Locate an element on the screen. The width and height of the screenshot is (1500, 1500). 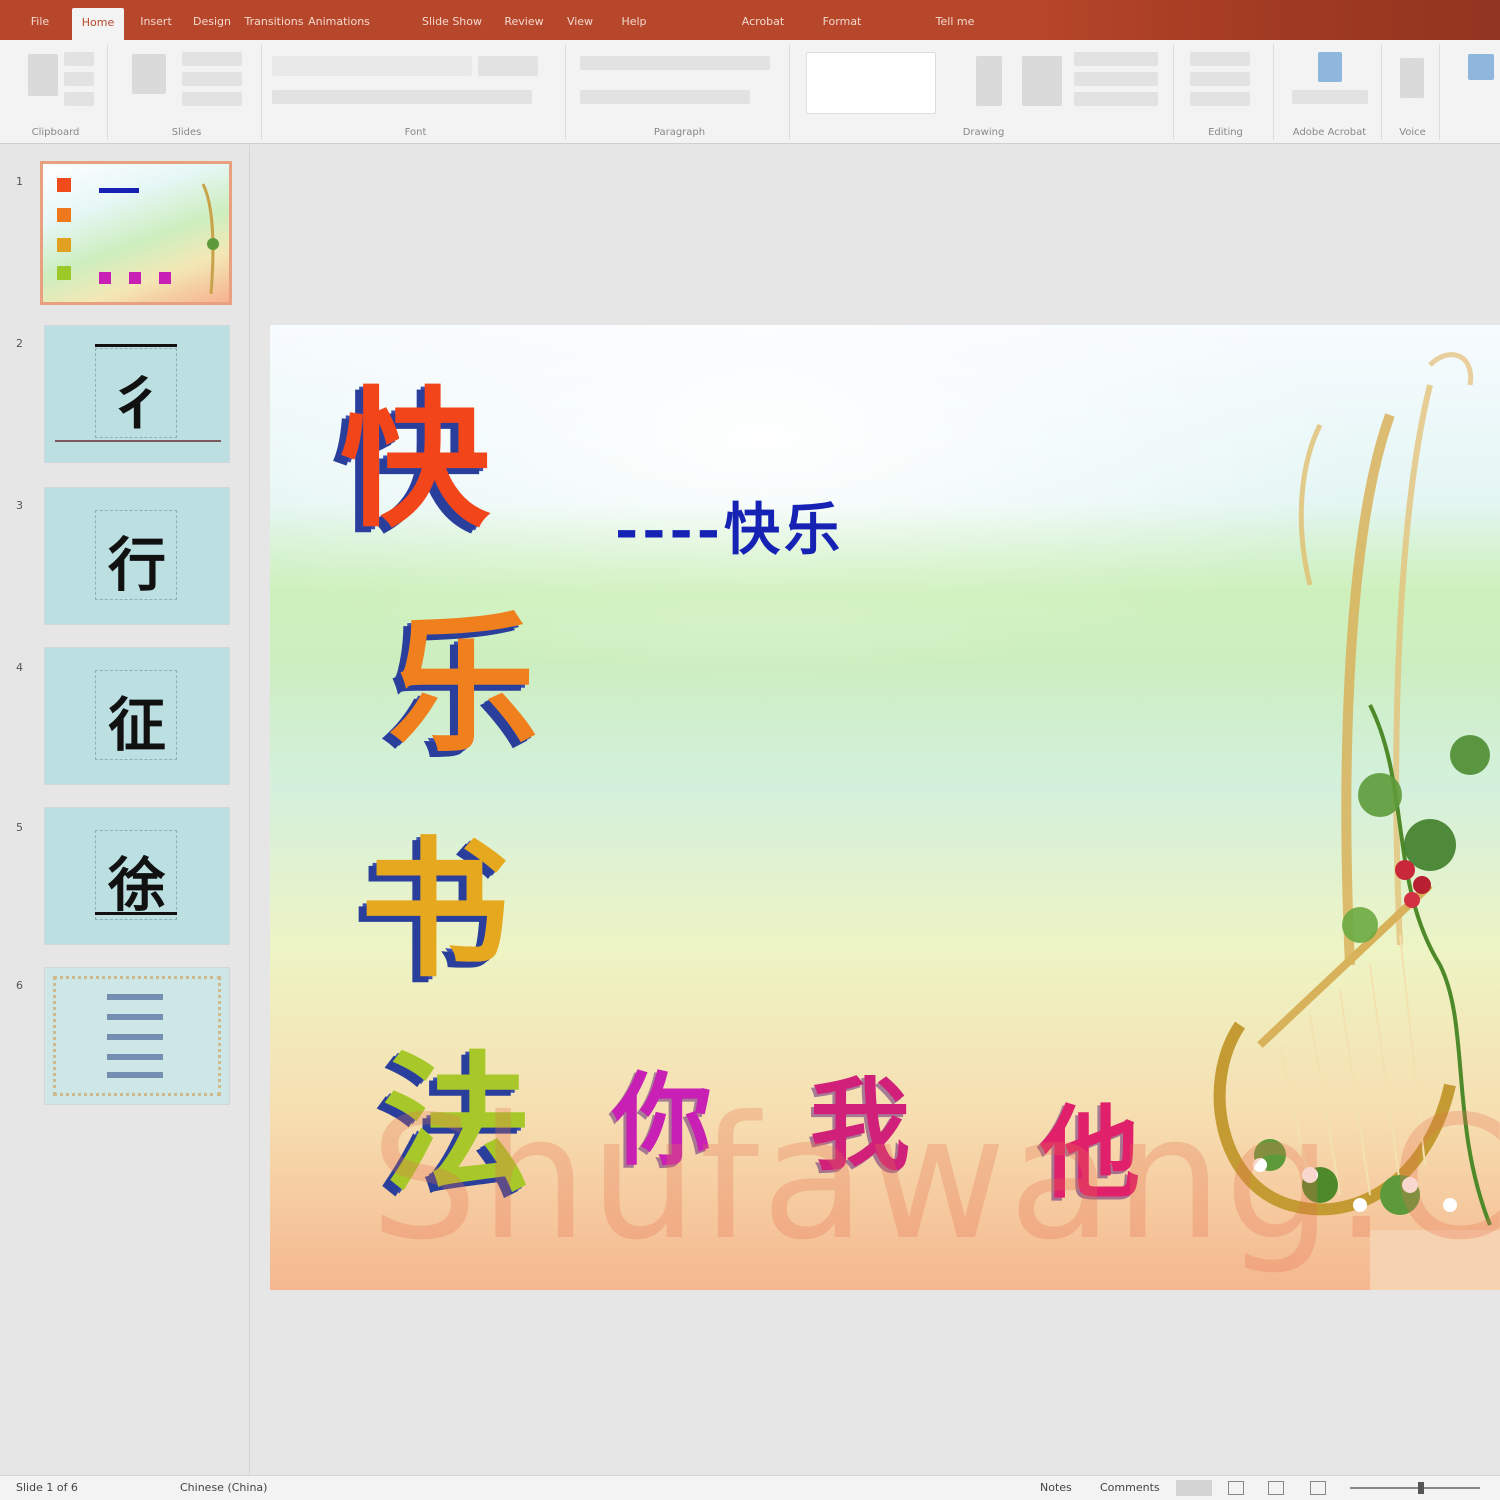
tab-design: Design is located at coordinates (212, 24).